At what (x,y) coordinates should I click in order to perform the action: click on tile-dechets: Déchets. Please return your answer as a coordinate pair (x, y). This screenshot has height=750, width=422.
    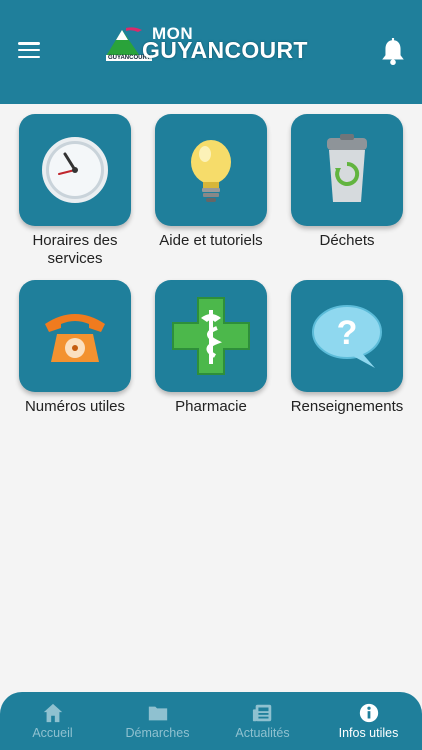
    Looking at the image, I should click on (347, 182).